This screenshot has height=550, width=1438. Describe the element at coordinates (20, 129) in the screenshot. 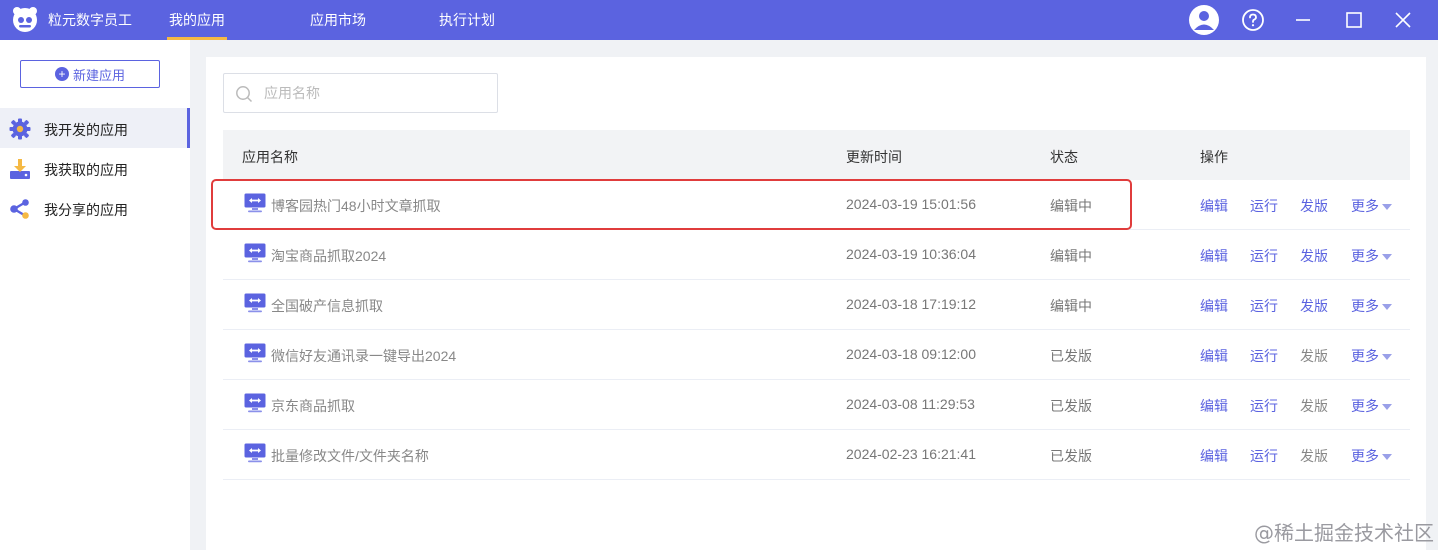

I see `gear-icon` at that location.